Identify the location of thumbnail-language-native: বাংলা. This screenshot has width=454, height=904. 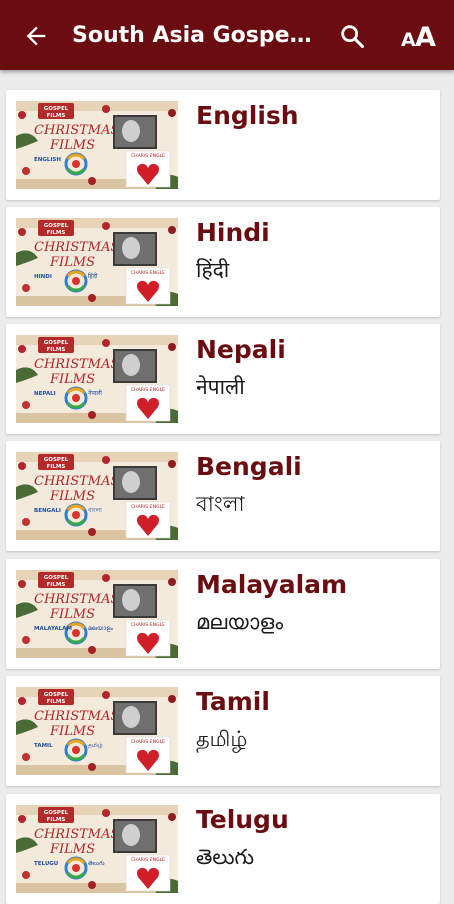
(94, 510).